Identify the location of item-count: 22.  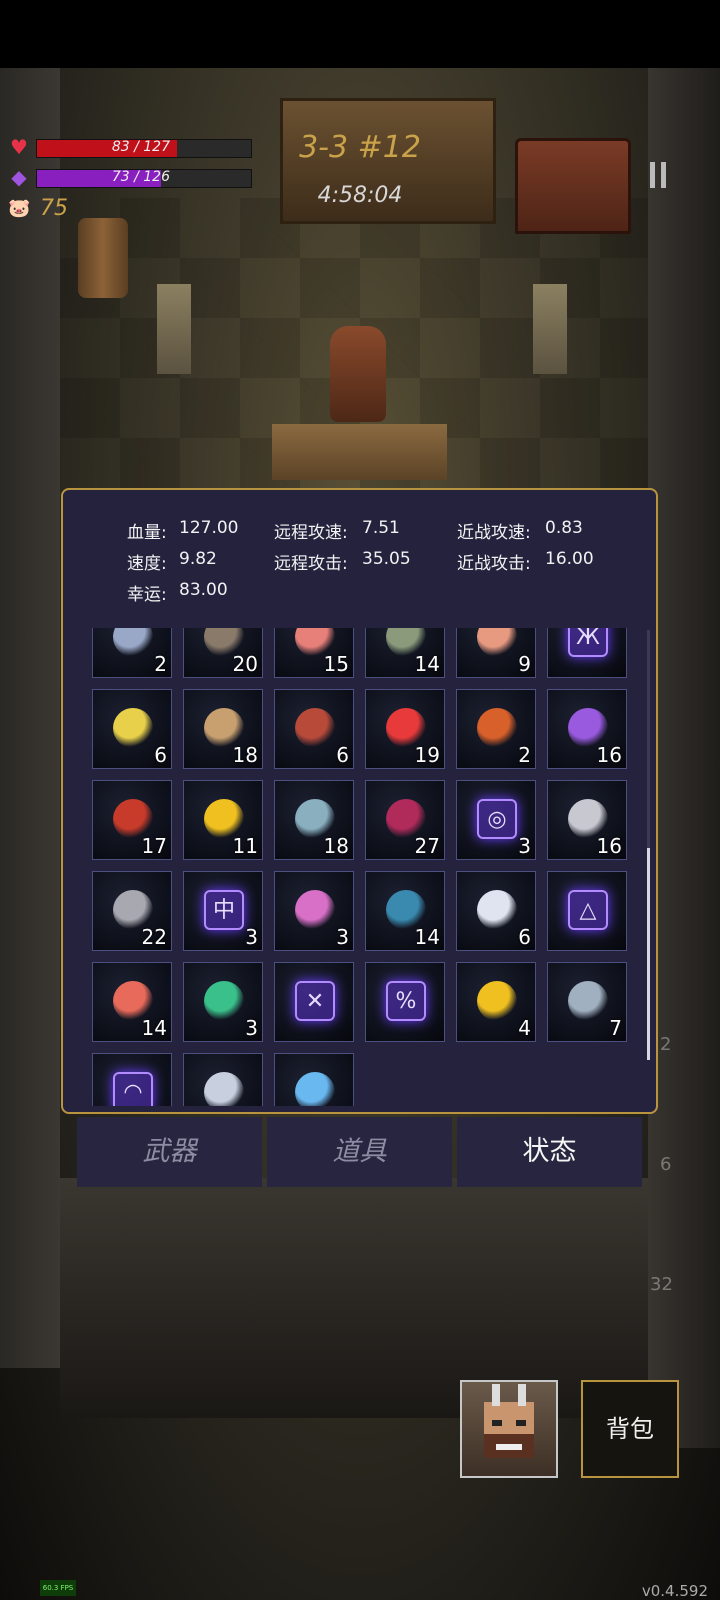
(154, 937).